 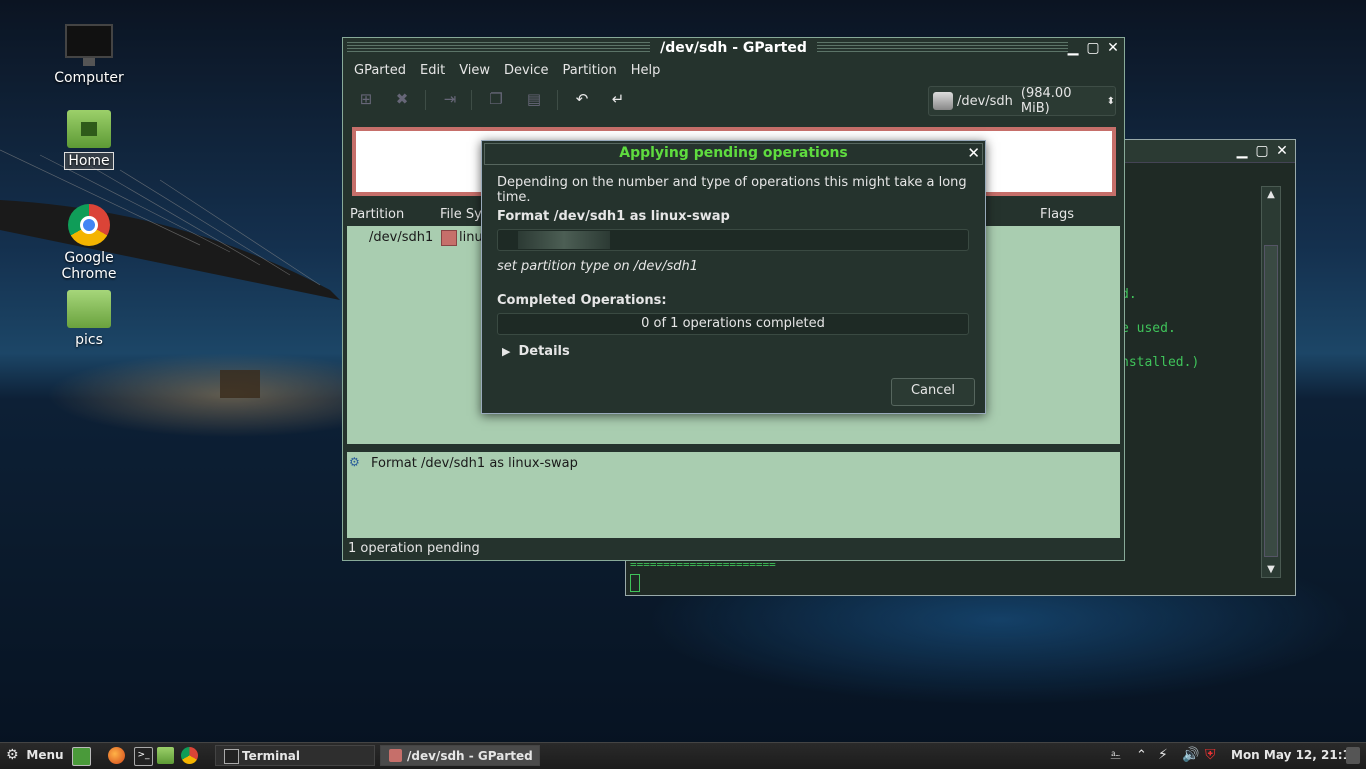 I want to click on menu-view: View, so click(x=474, y=70).